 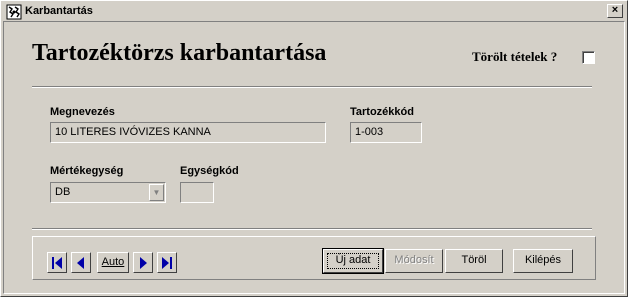 What do you see at coordinates (179, 53) in the screenshot?
I see `page-title: Tartozéktörzs karbantartása` at bounding box center [179, 53].